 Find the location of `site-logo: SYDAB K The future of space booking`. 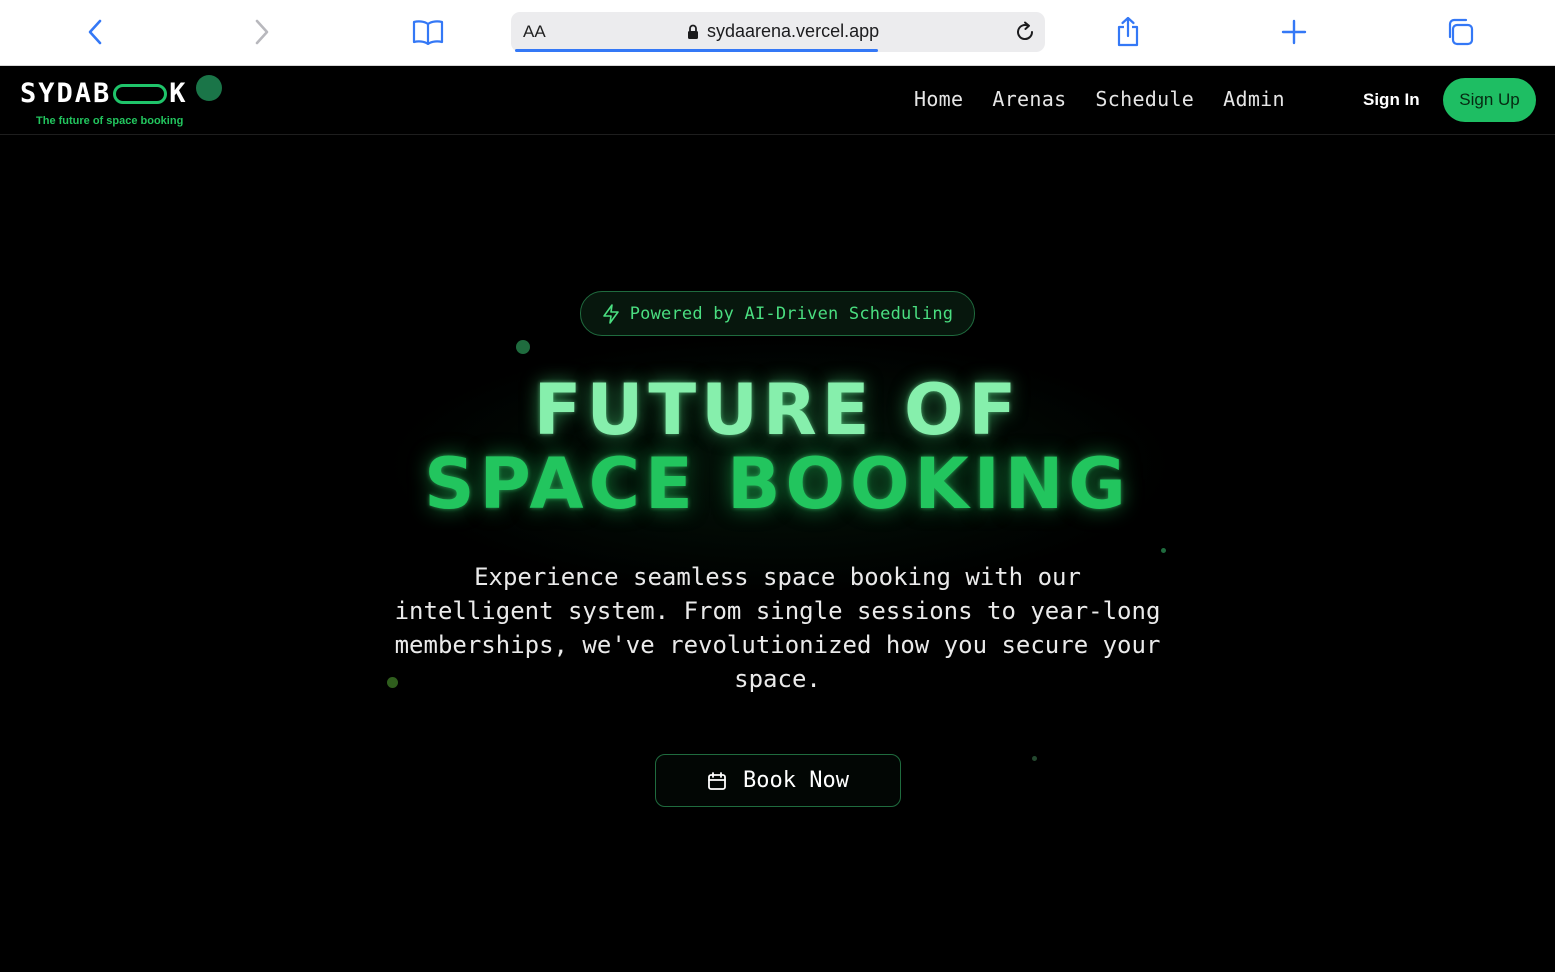

site-logo: SYDAB K The future of space booking is located at coordinates (125, 102).